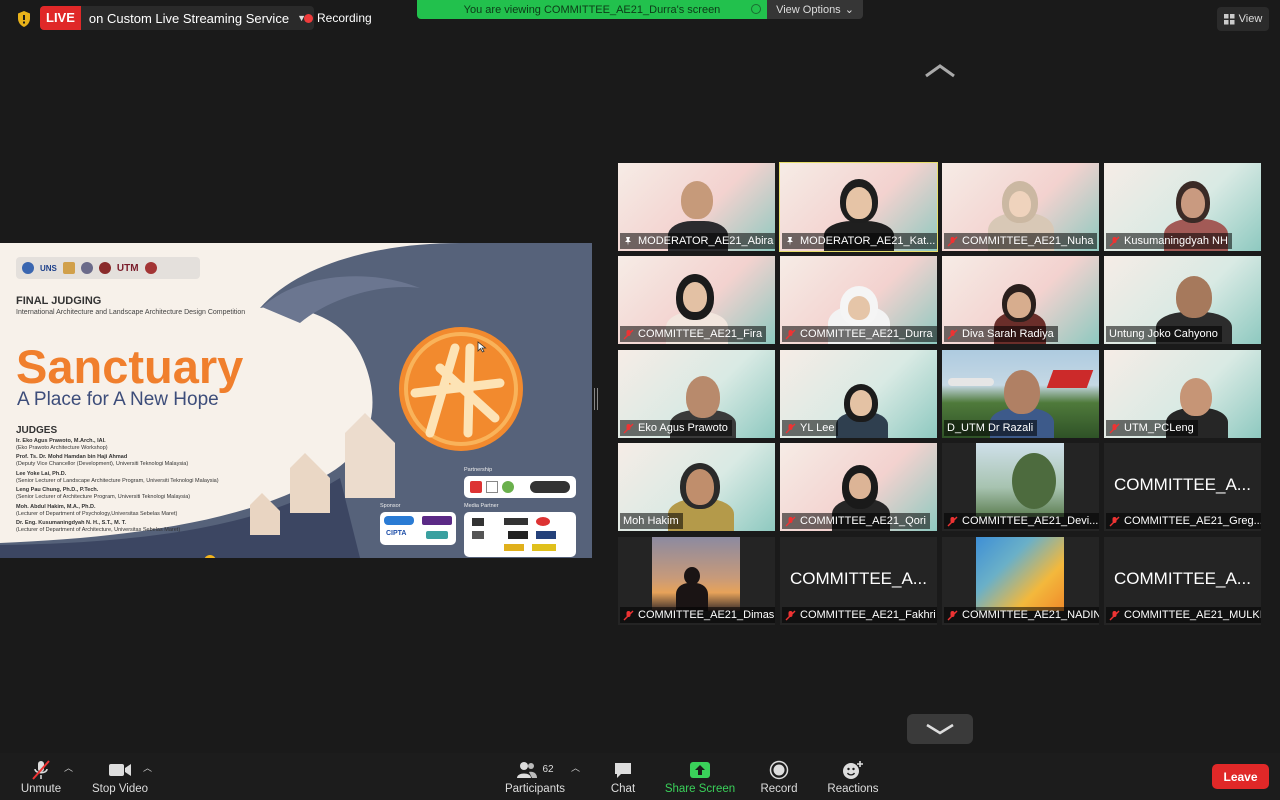 The width and height of the screenshot is (1280, 800). I want to click on participant-tile: COMMITTEE_AE21_Qori, so click(858, 487).